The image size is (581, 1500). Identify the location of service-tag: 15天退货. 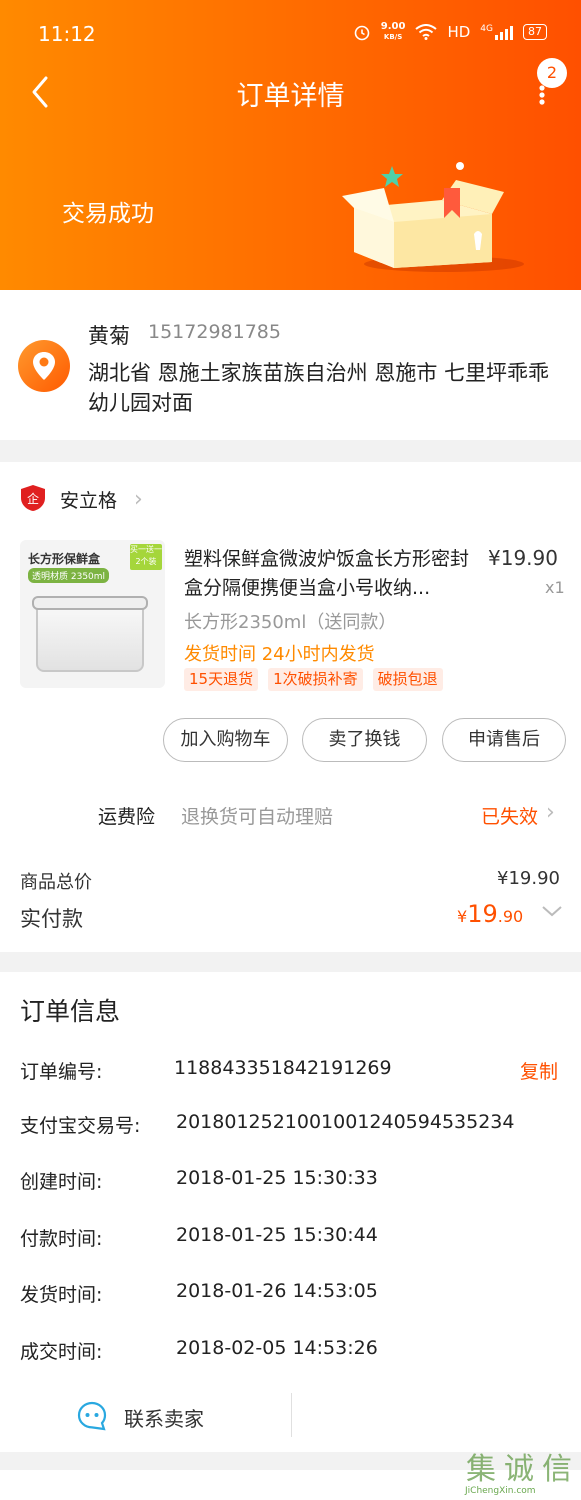
(221, 679).